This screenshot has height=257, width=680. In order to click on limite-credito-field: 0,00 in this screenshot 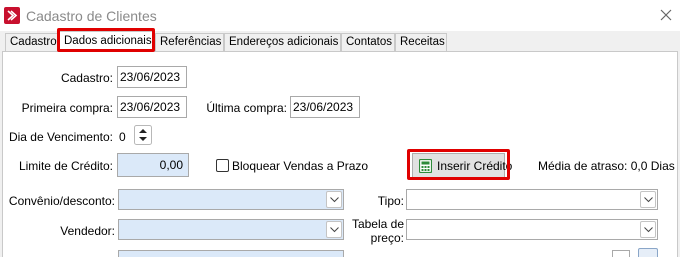, I will do `click(153, 165)`.